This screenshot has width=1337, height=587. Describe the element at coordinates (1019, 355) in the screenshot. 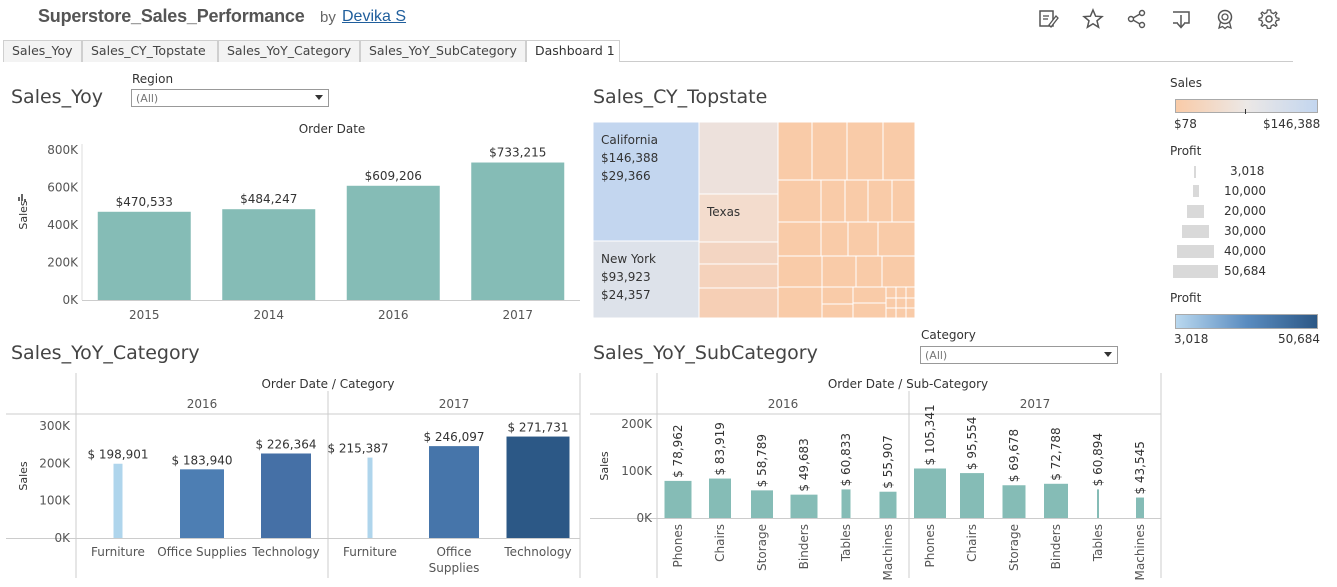

I see `category-filter-dropdown: (All)` at that location.